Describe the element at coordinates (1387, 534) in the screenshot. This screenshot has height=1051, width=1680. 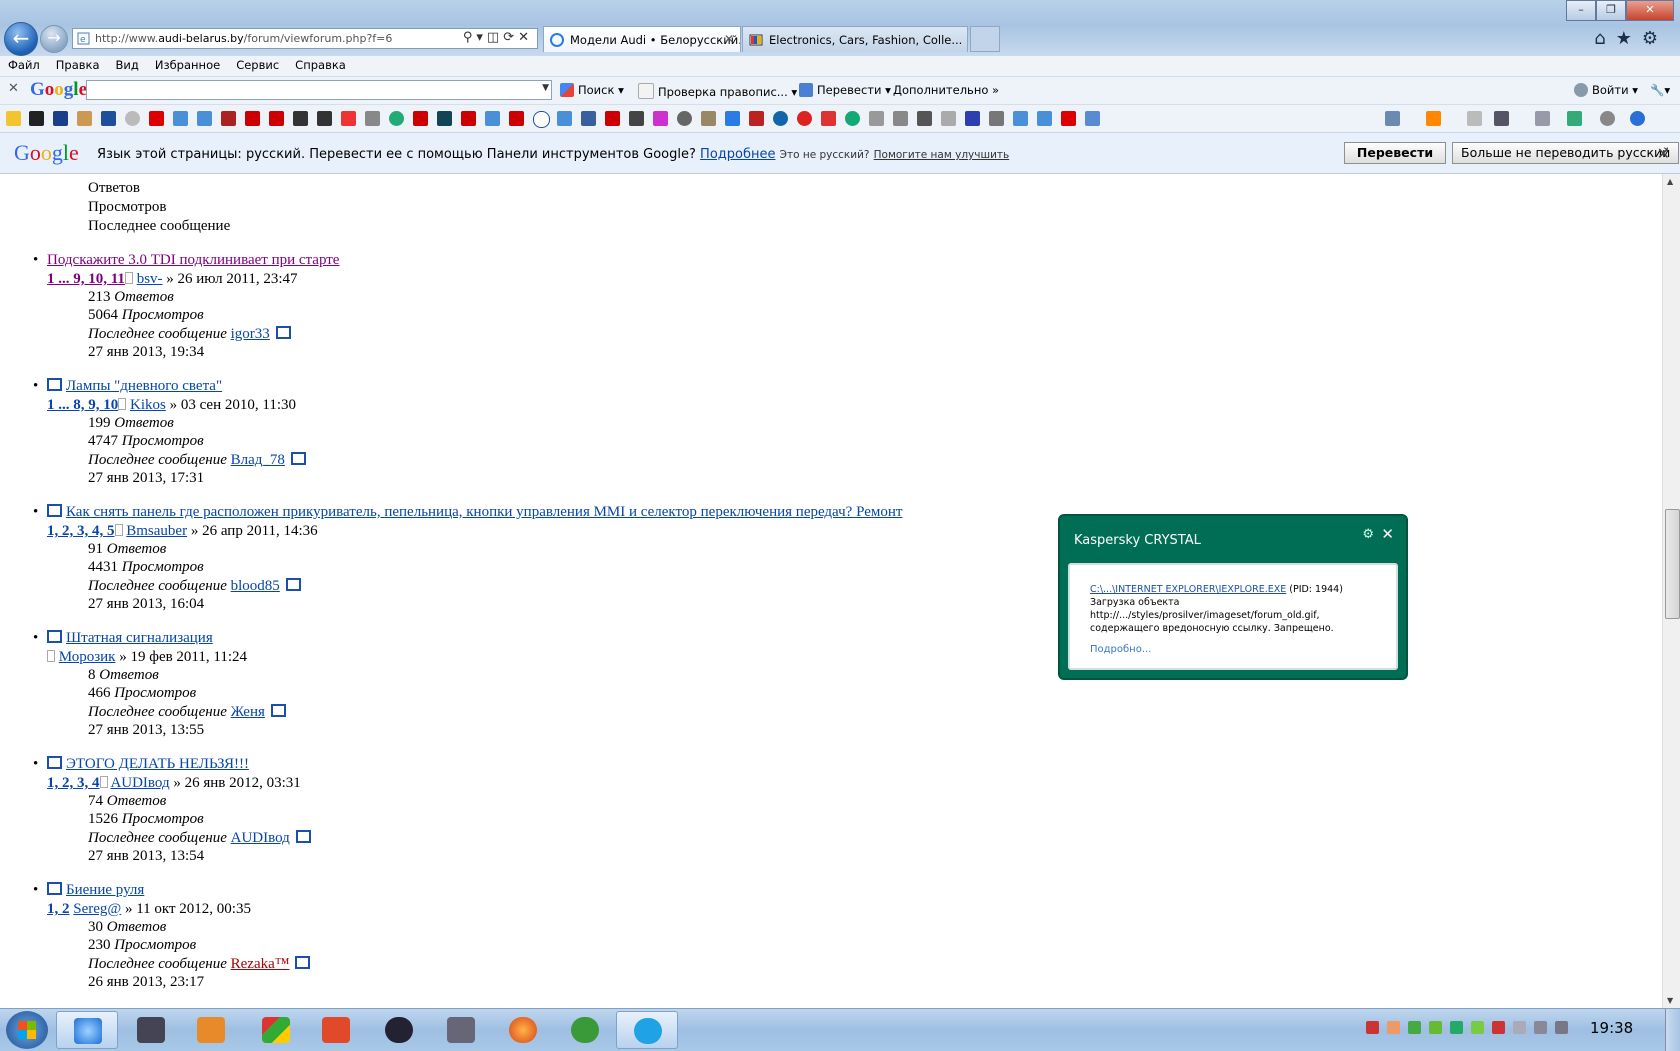
I see `close-icon: ✕` at that location.